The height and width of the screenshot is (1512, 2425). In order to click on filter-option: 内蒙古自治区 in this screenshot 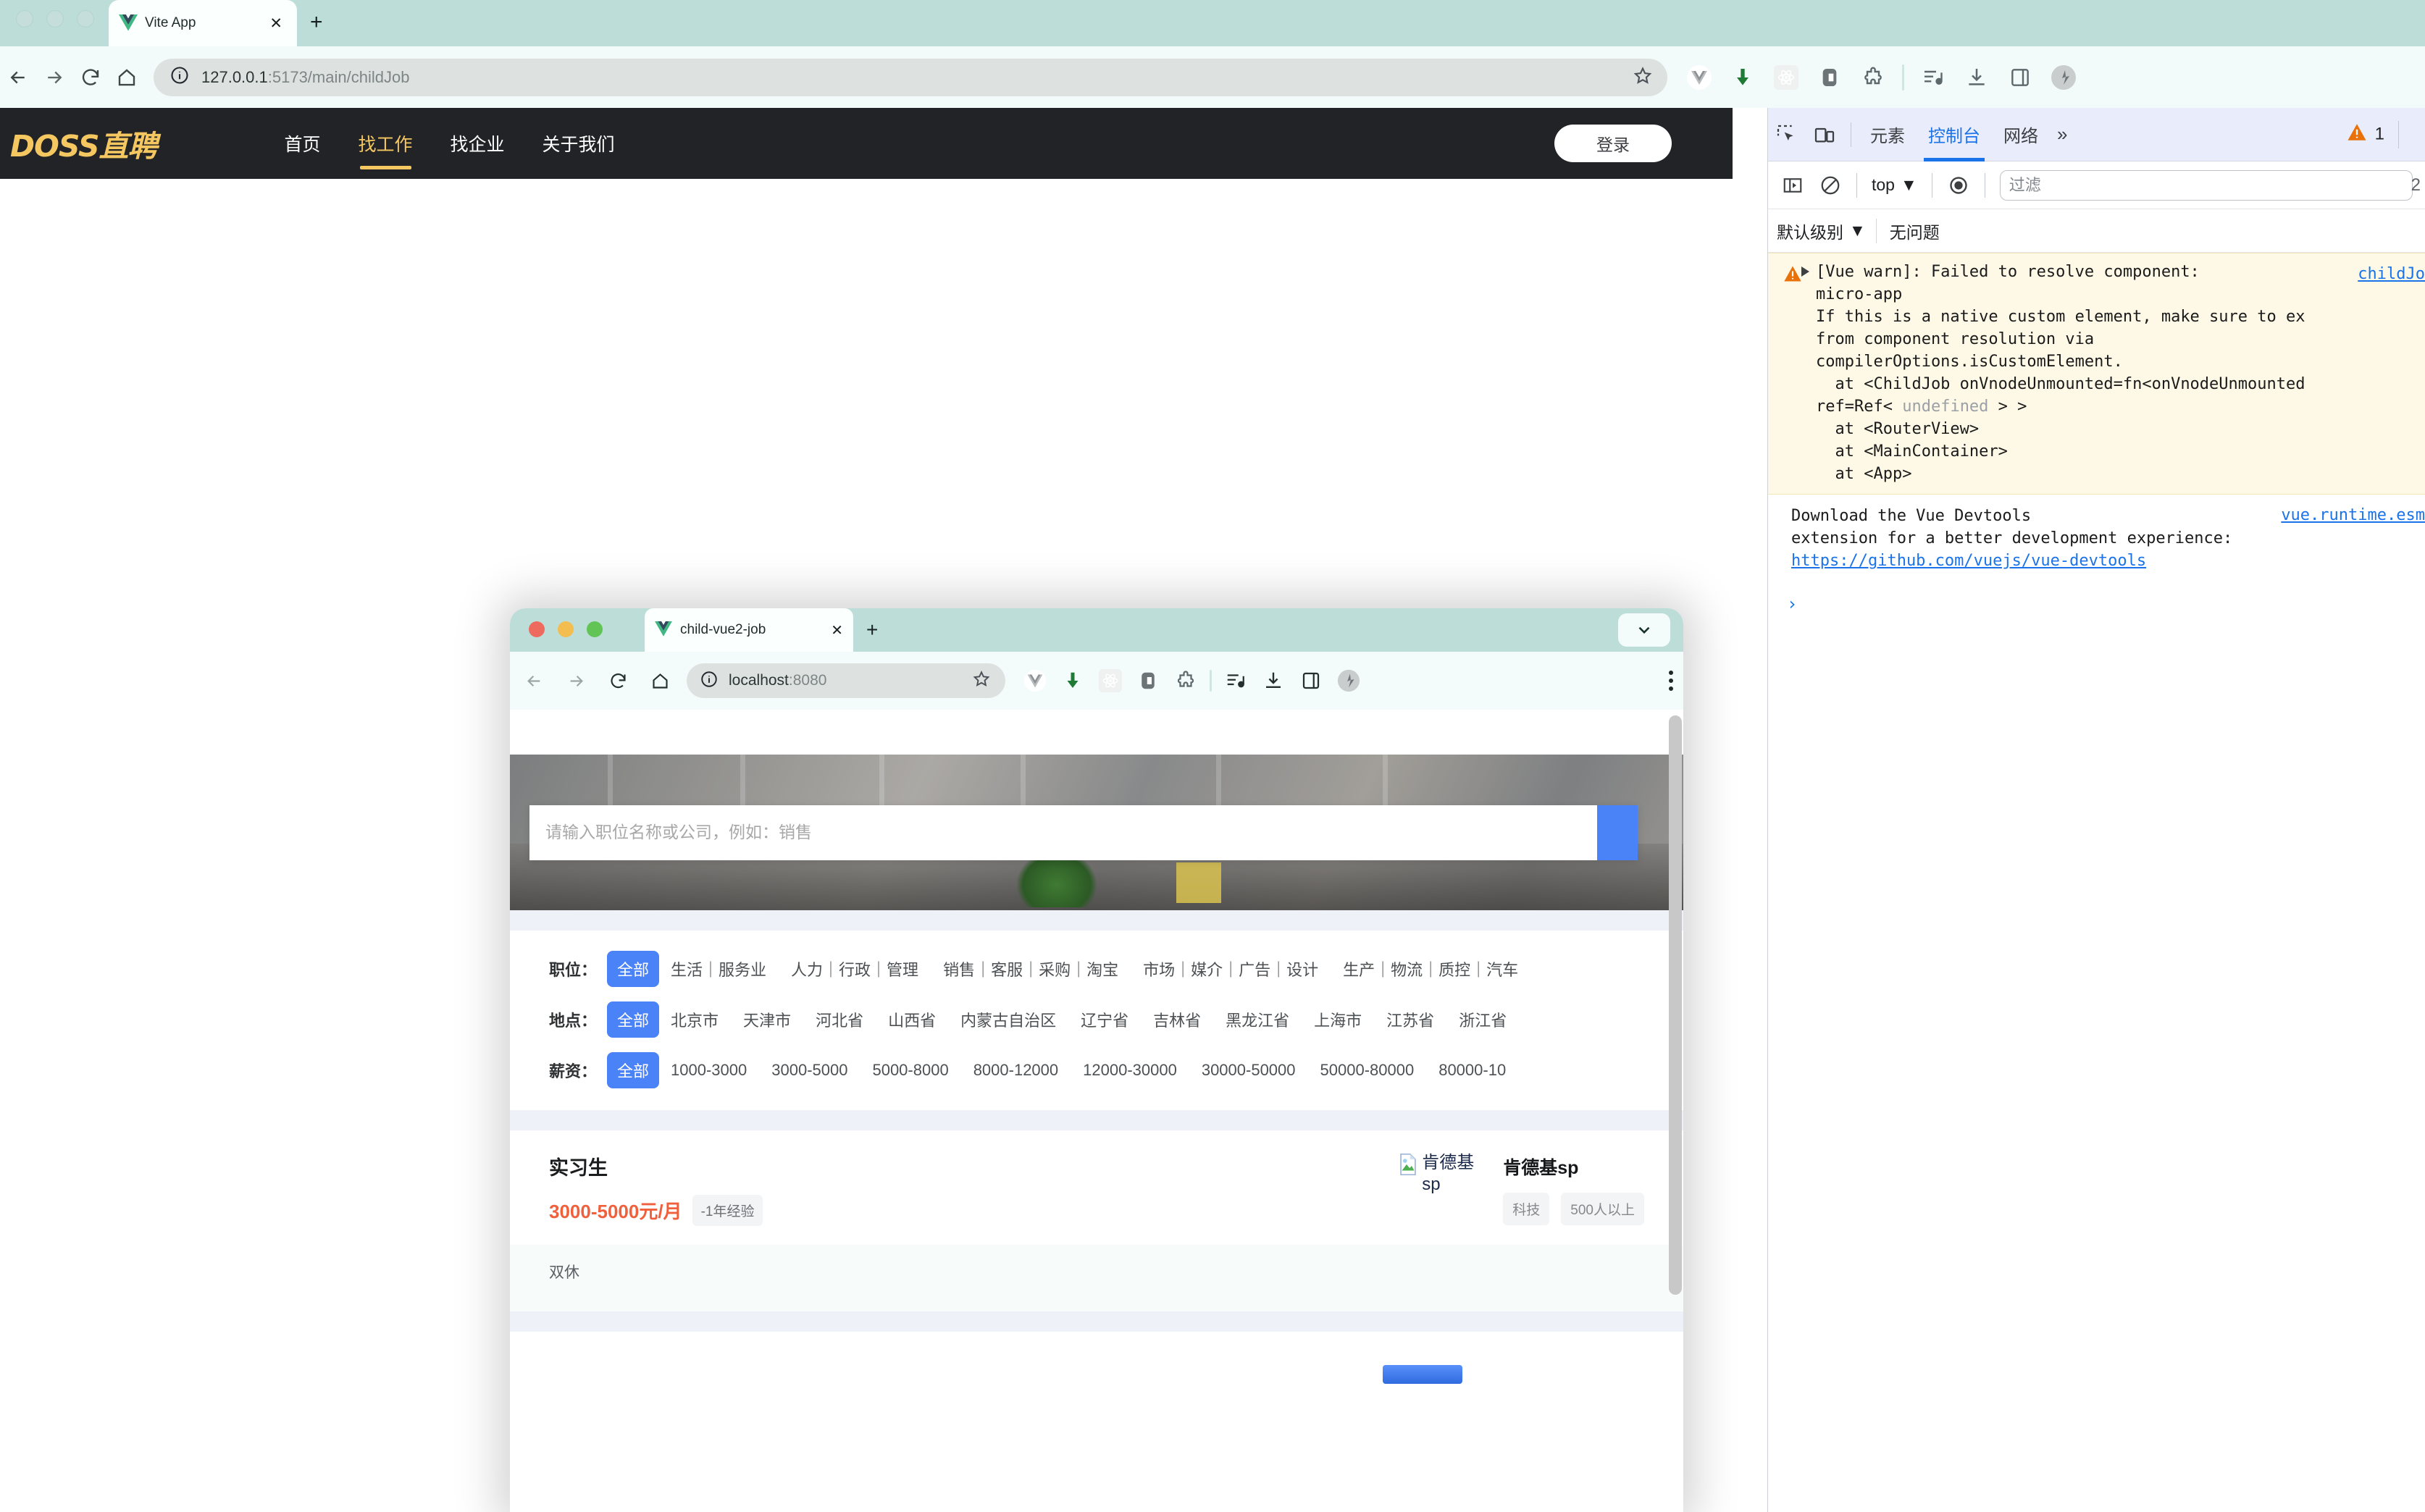, I will do `click(1008, 1019)`.